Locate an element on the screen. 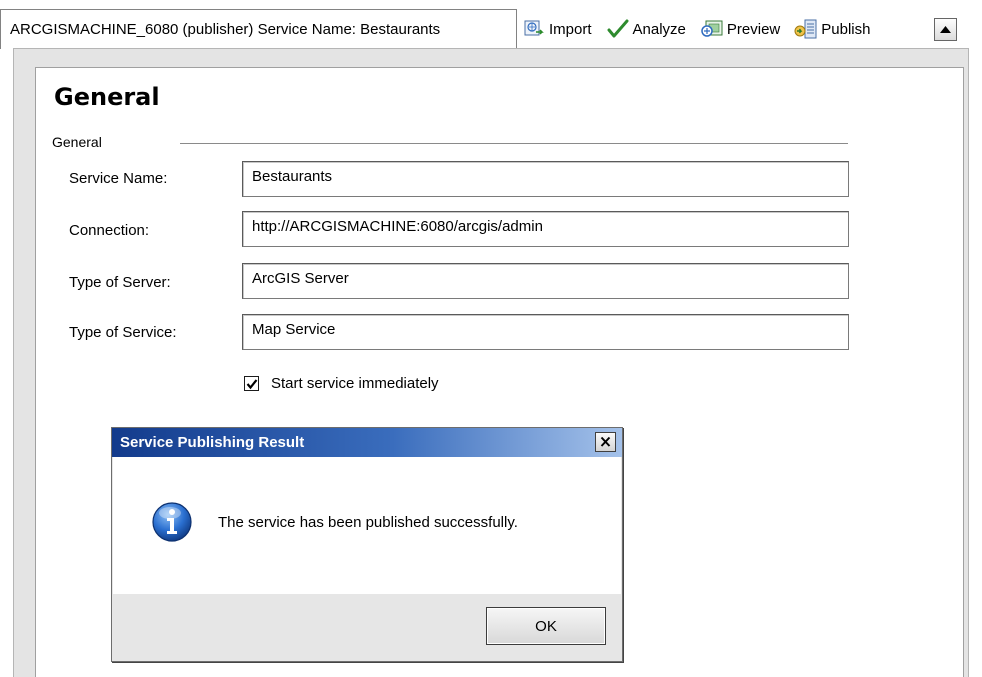  collapse-toolbar-button is located at coordinates (945, 29).